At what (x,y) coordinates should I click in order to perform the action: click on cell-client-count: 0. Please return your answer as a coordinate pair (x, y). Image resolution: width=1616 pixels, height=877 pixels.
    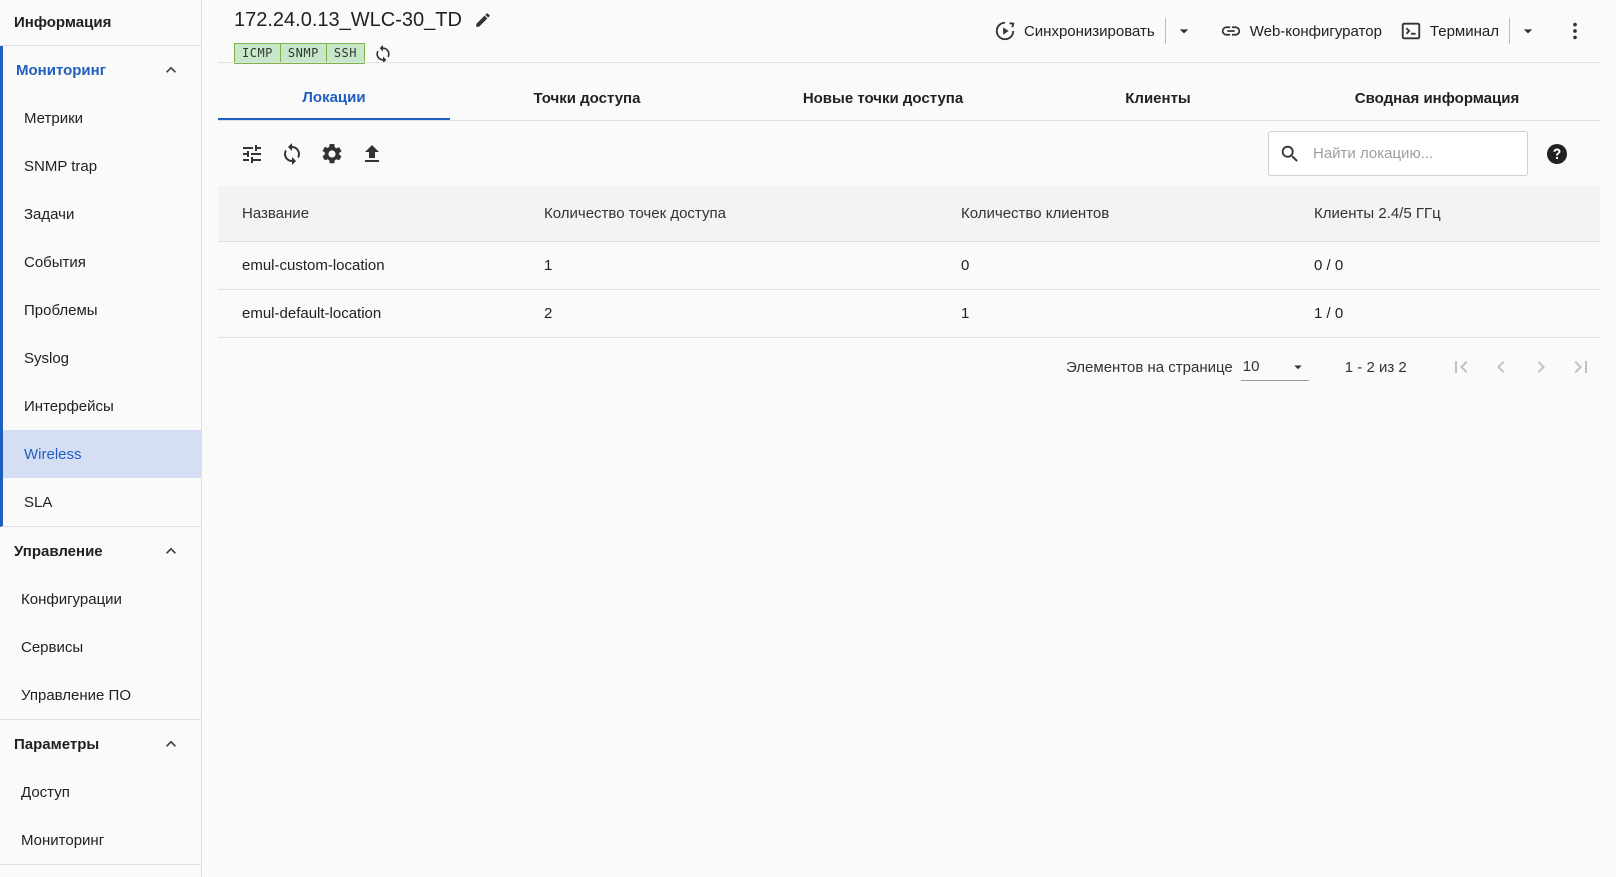
    Looking at the image, I should click on (965, 265).